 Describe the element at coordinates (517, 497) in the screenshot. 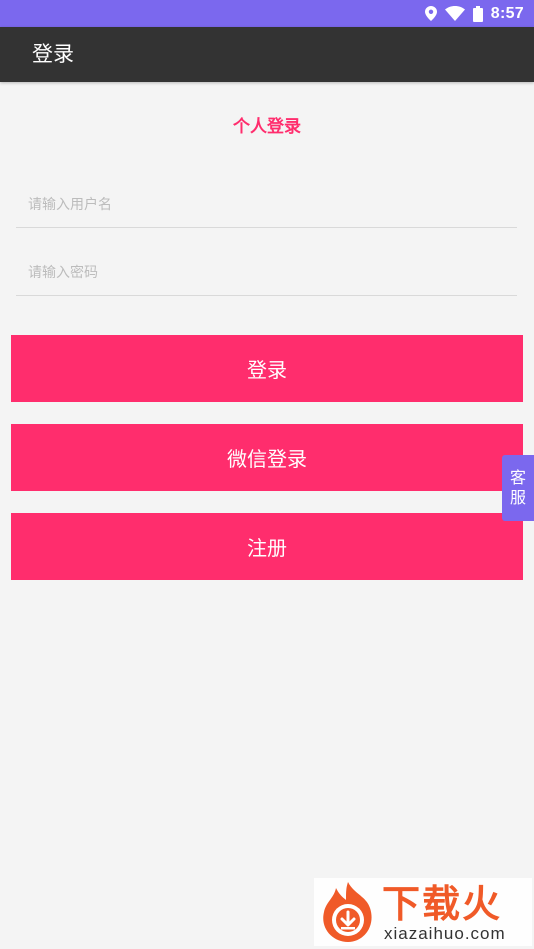

I see `customer-service-label-2: 服` at that location.